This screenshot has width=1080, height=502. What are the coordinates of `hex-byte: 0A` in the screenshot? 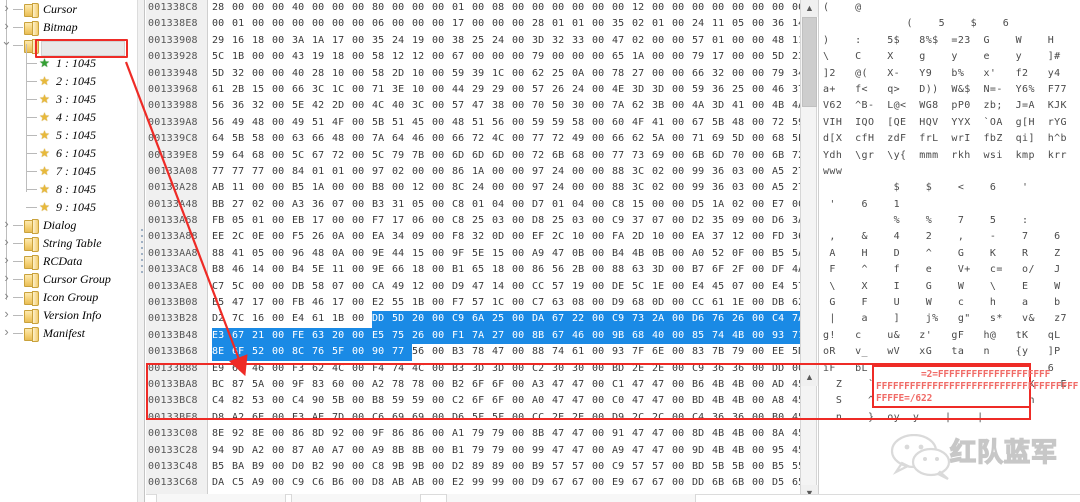 It's located at (342, 254).